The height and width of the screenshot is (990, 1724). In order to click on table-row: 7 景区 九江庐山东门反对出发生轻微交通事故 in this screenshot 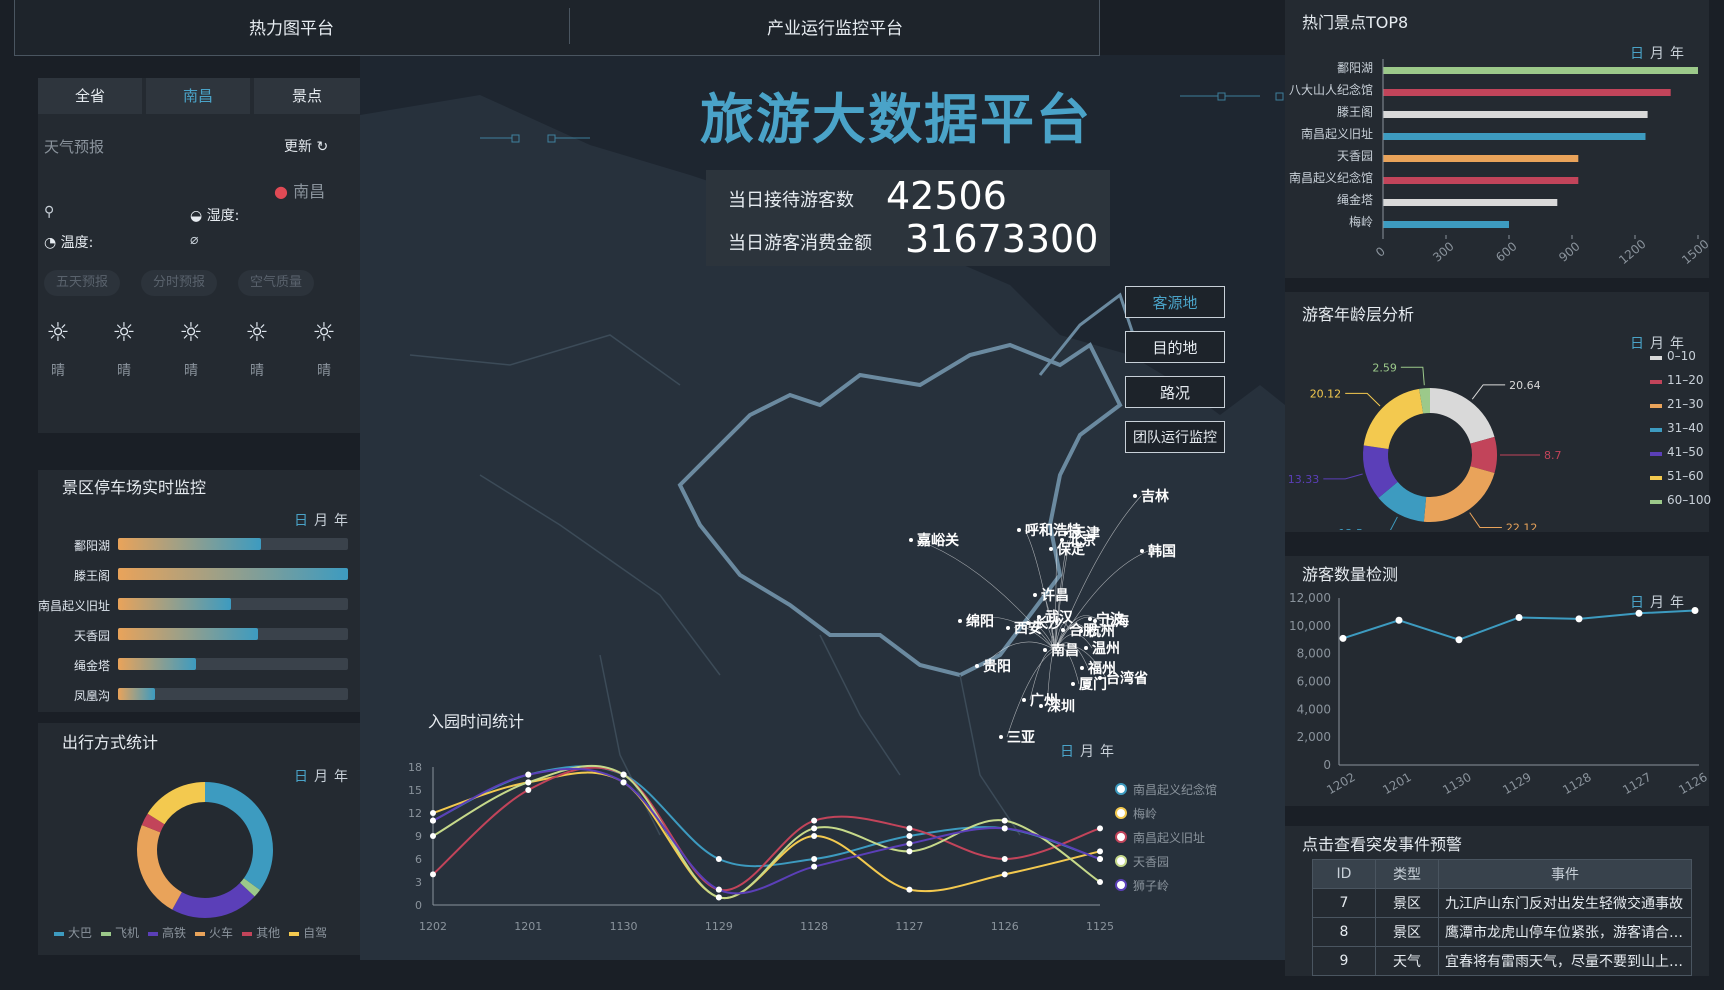, I will do `click(1502, 903)`.